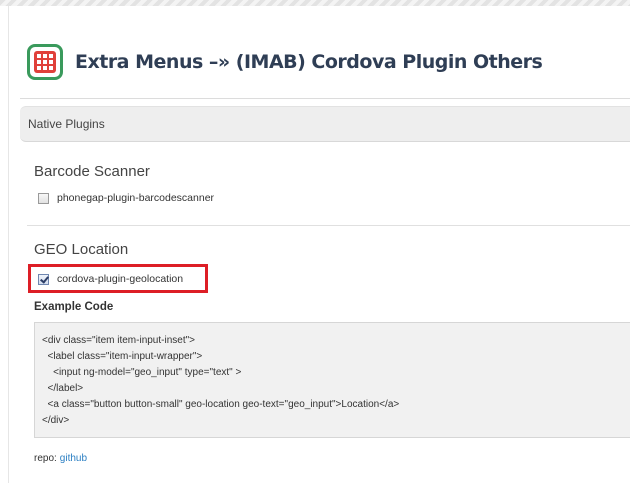 Image resolution: width=630 pixels, height=483 pixels. I want to click on code-line: <label class="item-input-wrapper">, so click(122, 356).